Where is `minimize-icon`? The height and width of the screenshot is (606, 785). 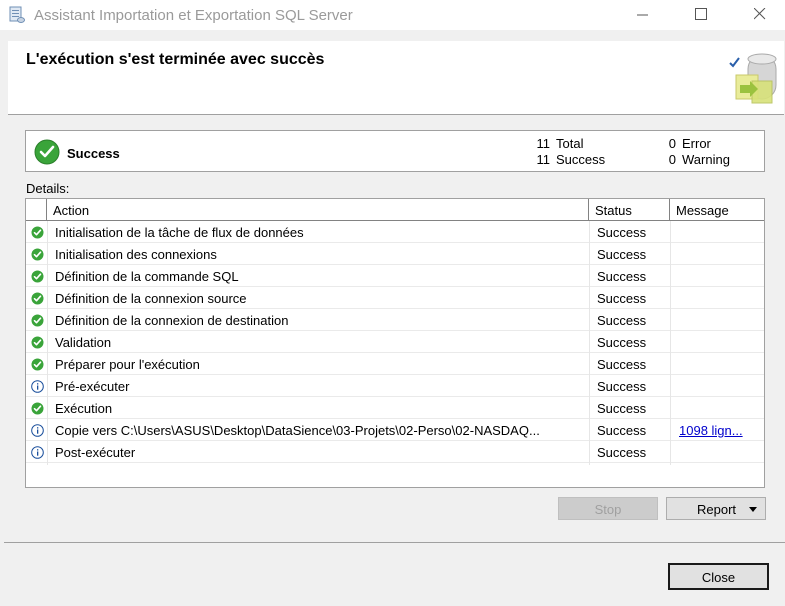
minimize-icon is located at coordinates (642, 15).